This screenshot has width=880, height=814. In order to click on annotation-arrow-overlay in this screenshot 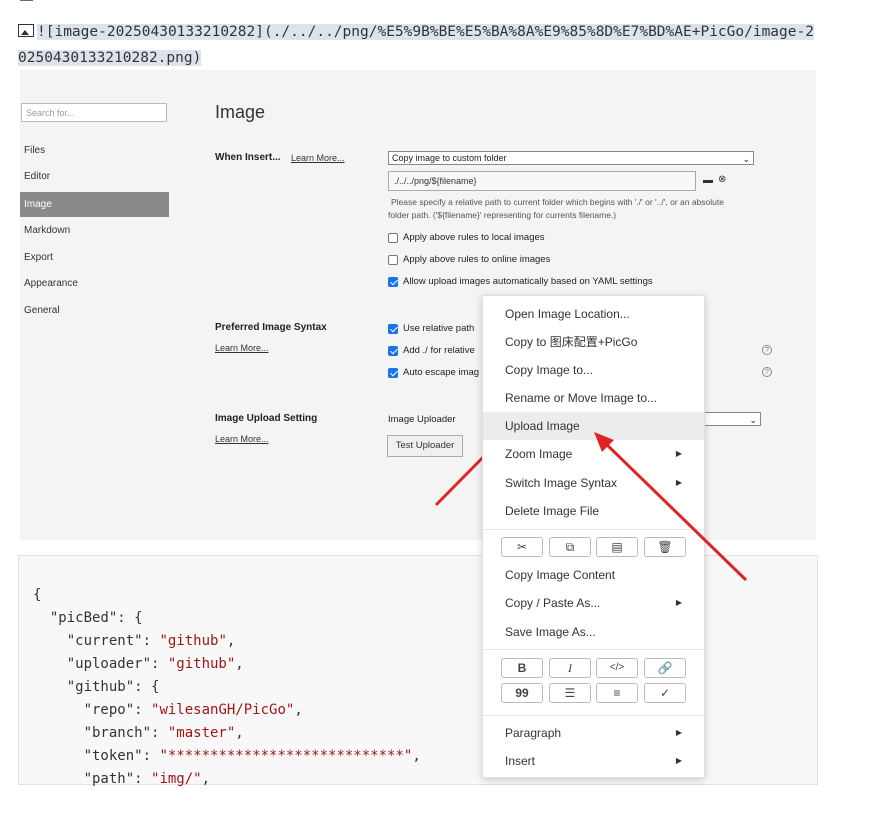, I will do `click(671, 507)`.